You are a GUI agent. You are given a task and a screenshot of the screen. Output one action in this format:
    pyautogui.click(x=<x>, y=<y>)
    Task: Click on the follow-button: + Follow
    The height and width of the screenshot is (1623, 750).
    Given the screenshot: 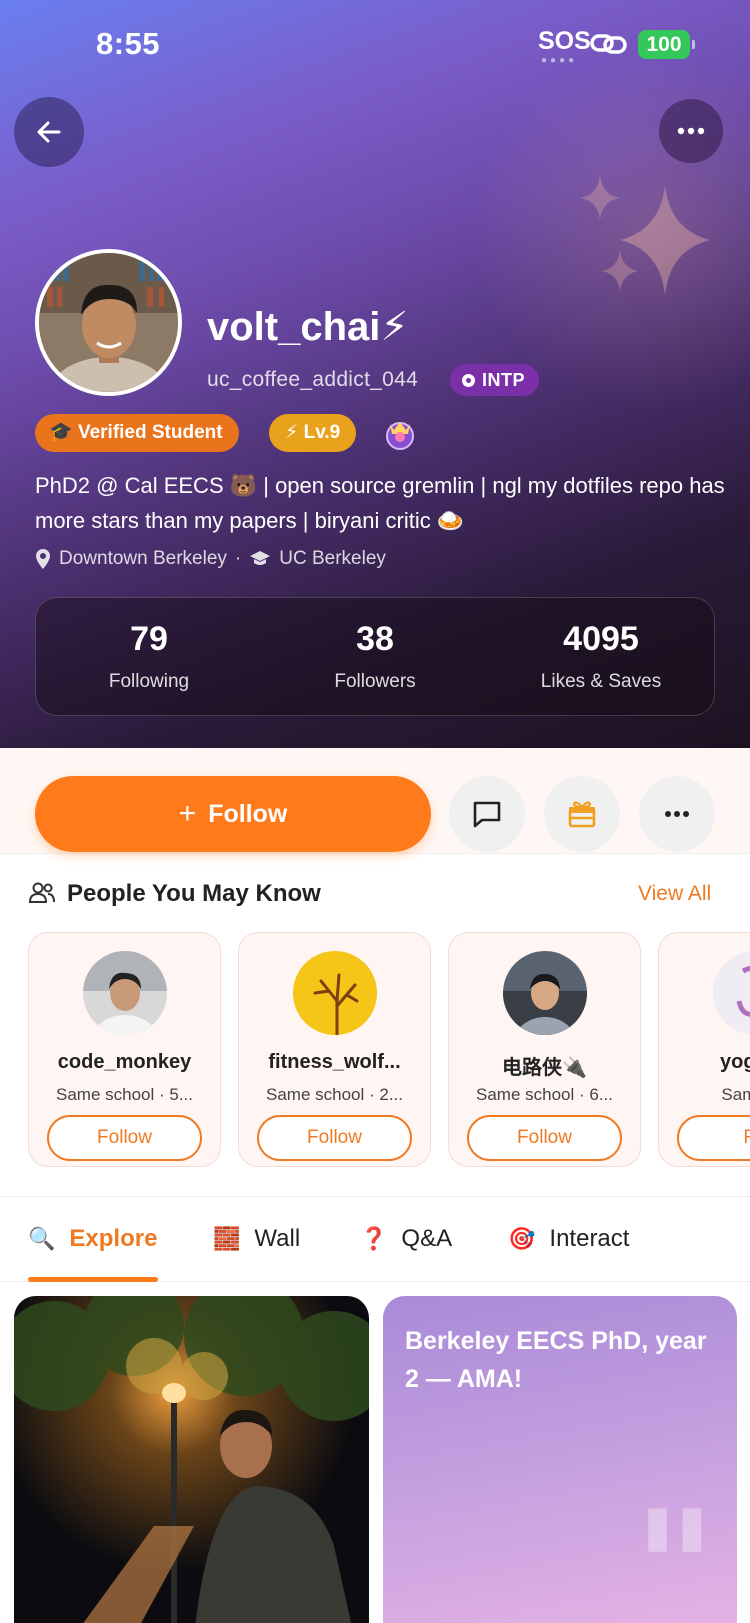 What is the action you would take?
    pyautogui.click(x=233, y=814)
    